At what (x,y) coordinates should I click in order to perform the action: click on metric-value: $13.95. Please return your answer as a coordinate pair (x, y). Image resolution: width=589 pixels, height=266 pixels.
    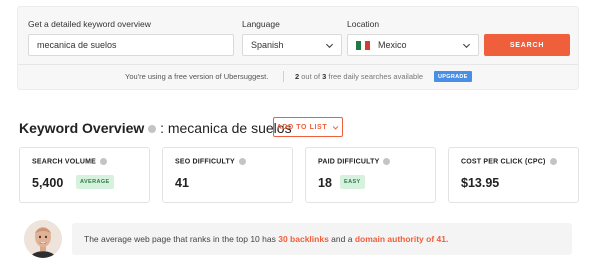
    Looking at the image, I should click on (480, 183).